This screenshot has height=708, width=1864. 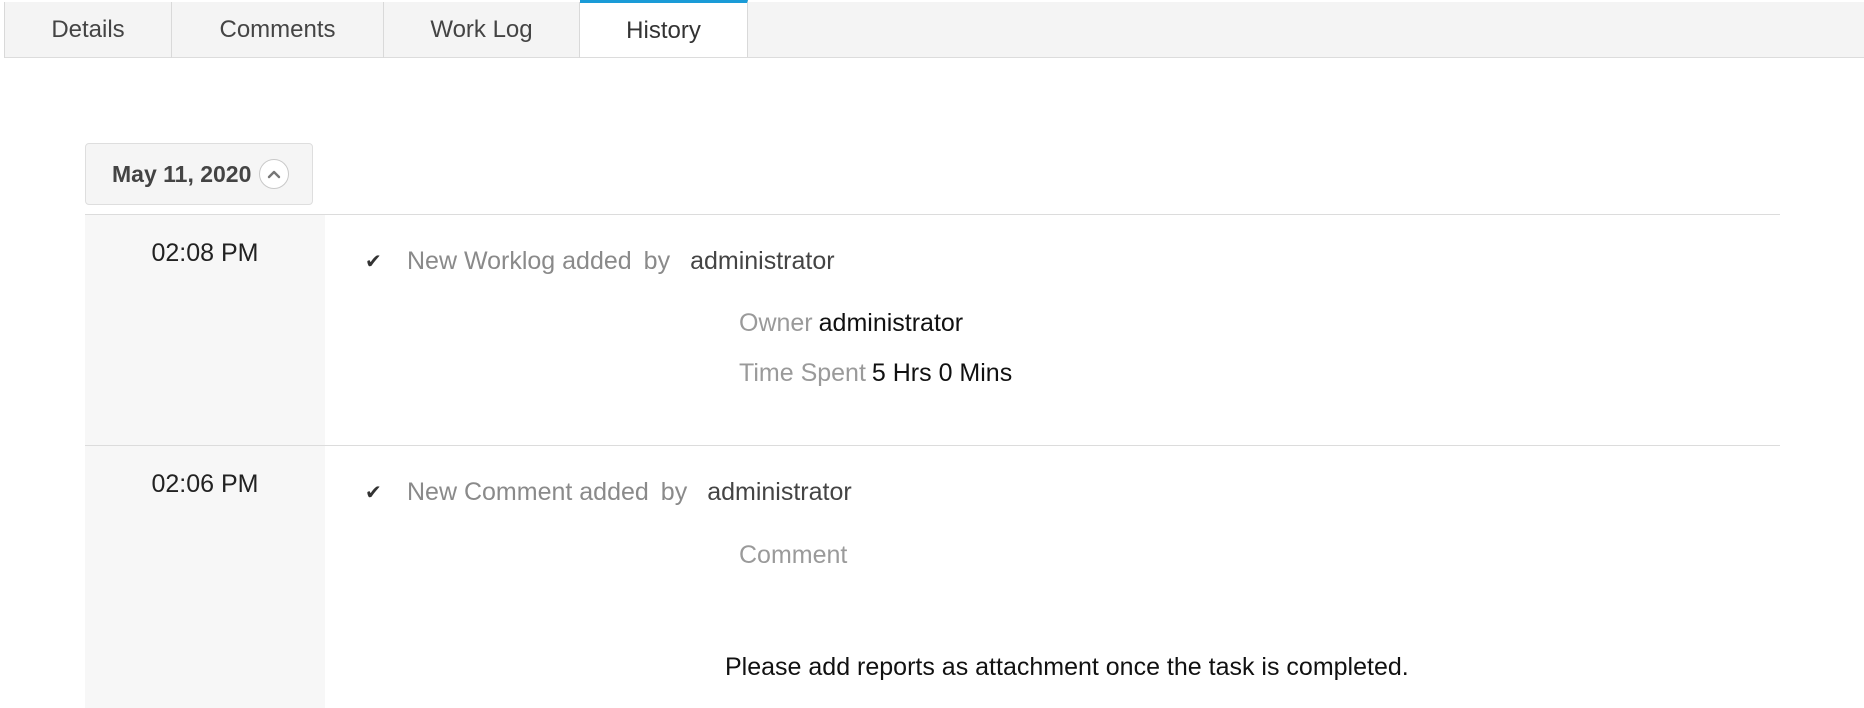 I want to click on tab-label: Work Log, so click(x=481, y=29).